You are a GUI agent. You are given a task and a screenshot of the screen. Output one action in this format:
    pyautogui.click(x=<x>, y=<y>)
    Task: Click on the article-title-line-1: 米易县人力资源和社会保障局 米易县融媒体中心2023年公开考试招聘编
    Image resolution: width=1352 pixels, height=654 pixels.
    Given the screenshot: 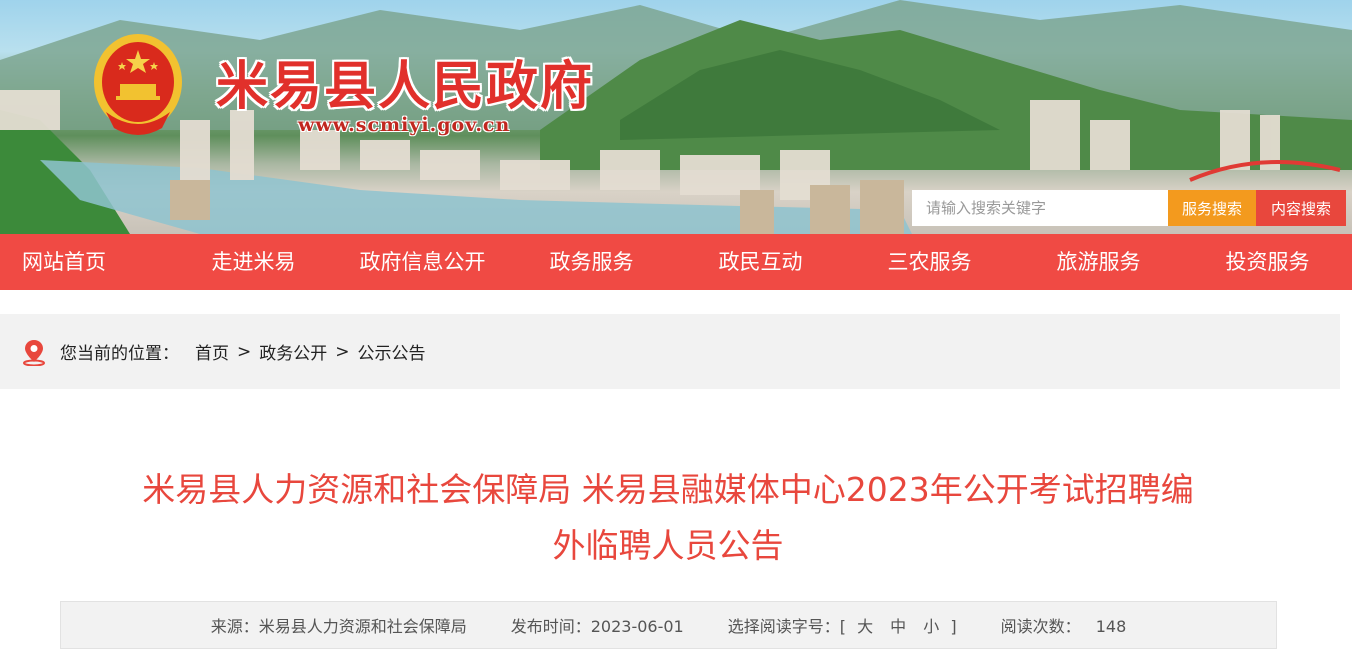 What is the action you would take?
    pyautogui.click(x=668, y=489)
    